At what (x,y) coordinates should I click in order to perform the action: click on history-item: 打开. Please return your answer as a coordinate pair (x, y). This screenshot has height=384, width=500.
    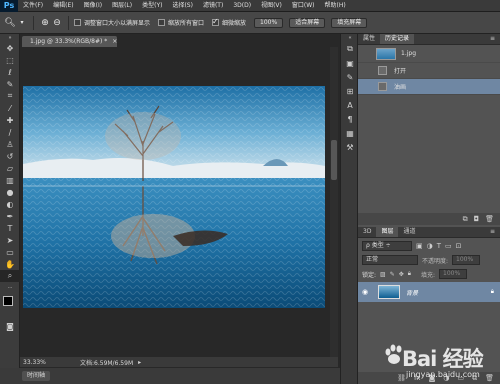
    Looking at the image, I should click on (429, 71).